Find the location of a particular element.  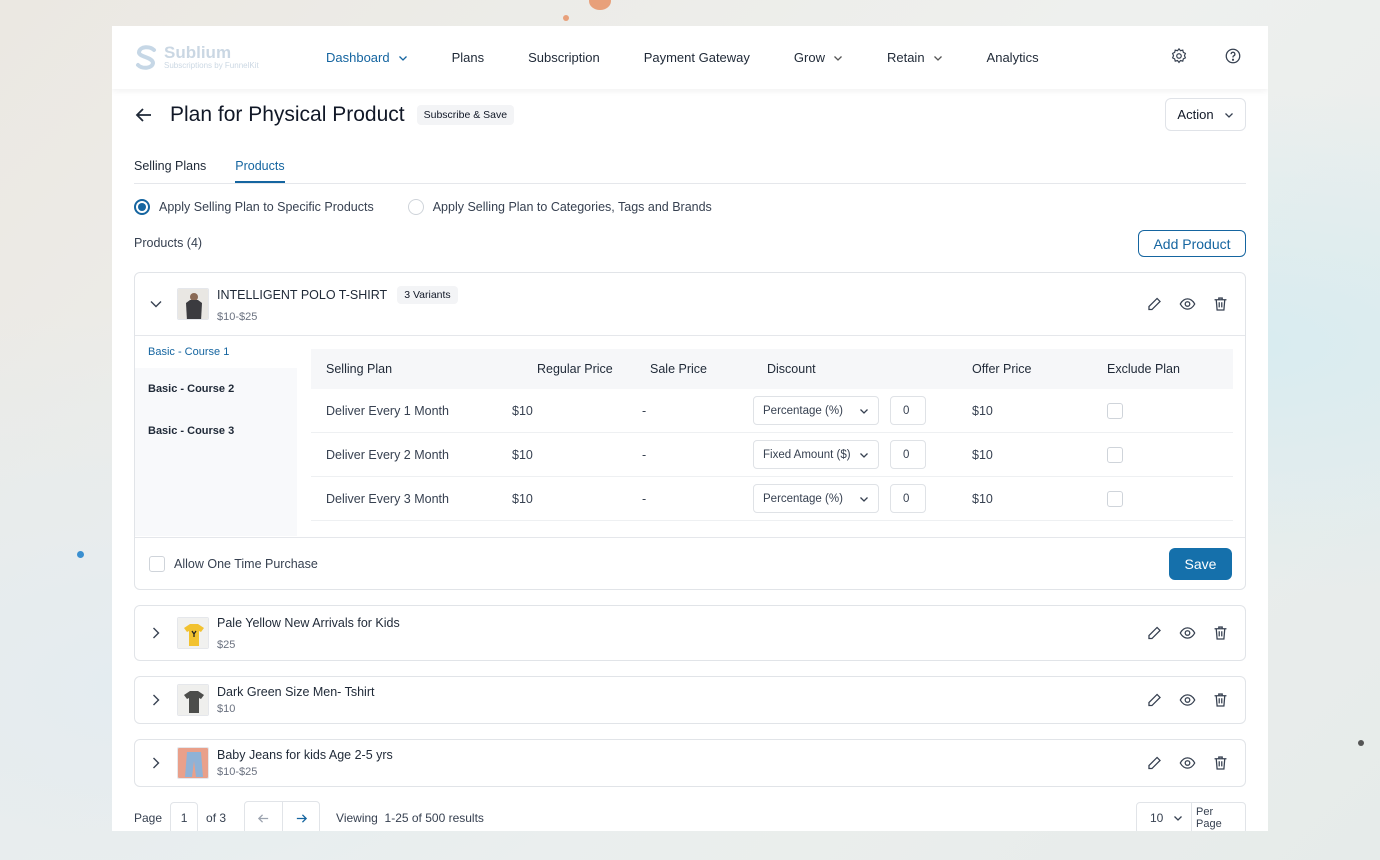

product-card-collapsed: Pale Yellow New Arrivals for Kids $25 is located at coordinates (690, 633).